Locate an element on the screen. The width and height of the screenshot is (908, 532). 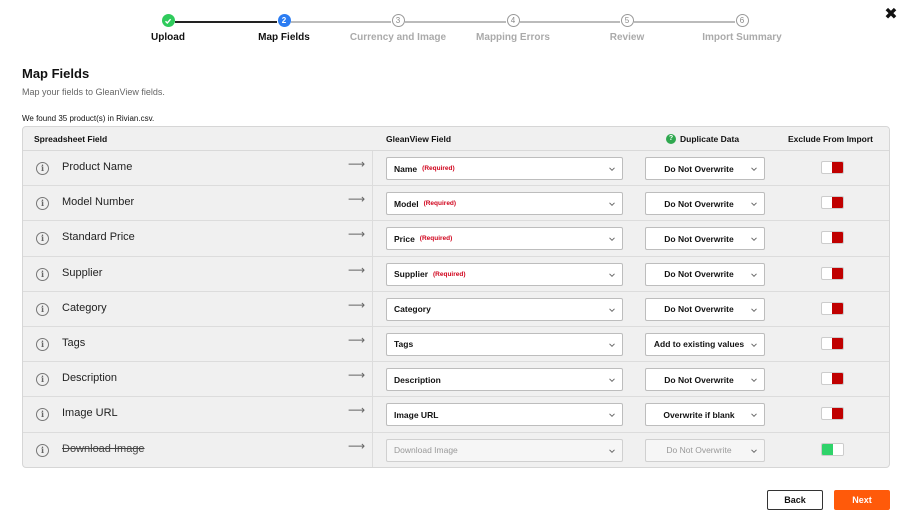
table-row: i Tags ⟶ Tags Add to existing values is located at coordinates (456, 345).